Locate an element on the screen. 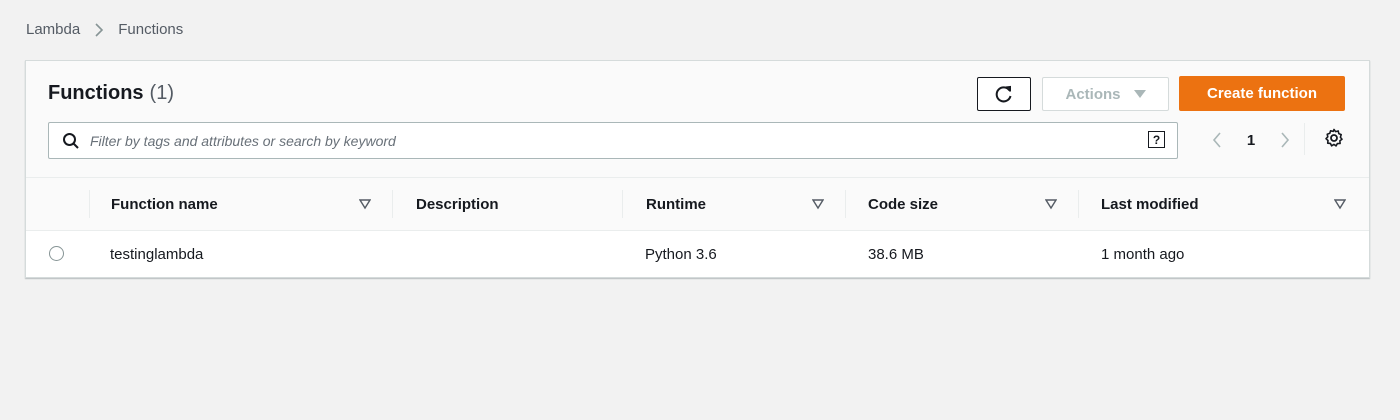 The height and width of the screenshot is (420, 1400). chevron-left-icon is located at coordinates (1217, 140).